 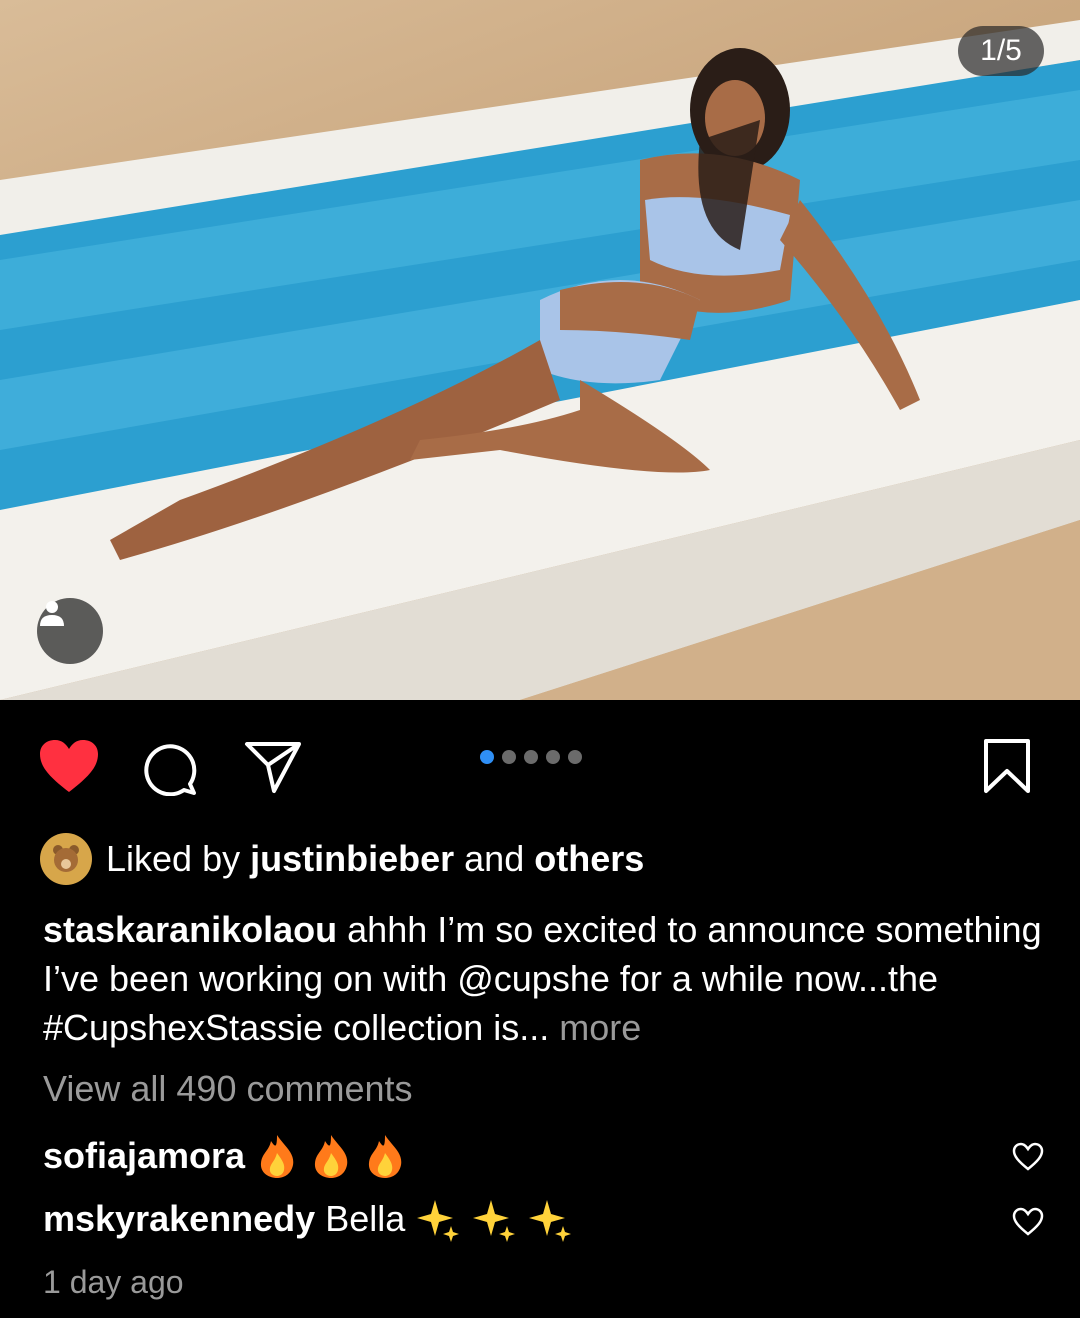 I want to click on carousel-indicator, so click(x=531, y=757).